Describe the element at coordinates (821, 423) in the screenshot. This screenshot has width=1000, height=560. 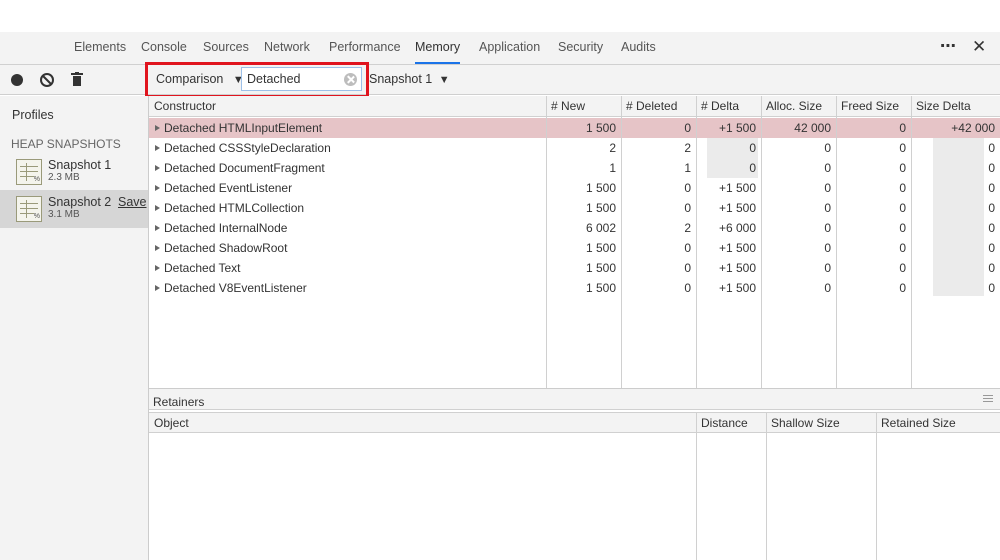
I see `column-header-shallow-size: Shallow Size` at that location.